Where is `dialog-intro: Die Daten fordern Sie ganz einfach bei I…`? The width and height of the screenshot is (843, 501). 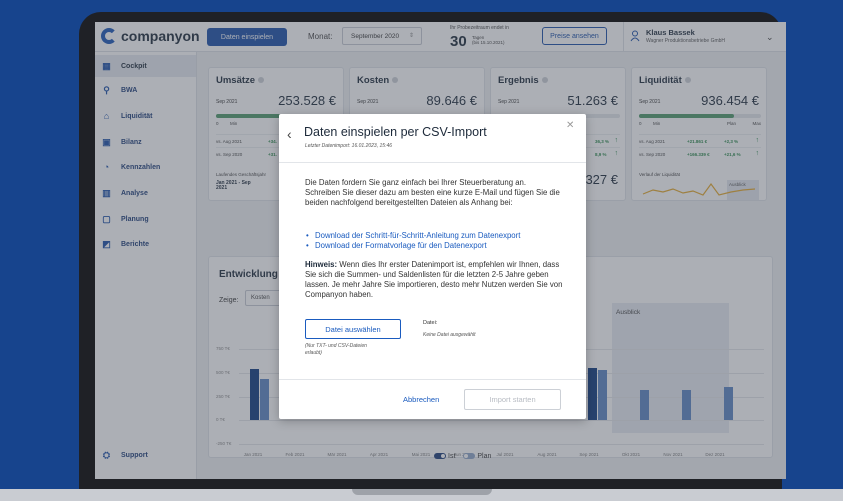
dialog-intro: Die Daten fordern Sie ganz einfach bei I… is located at coordinates (432, 192).